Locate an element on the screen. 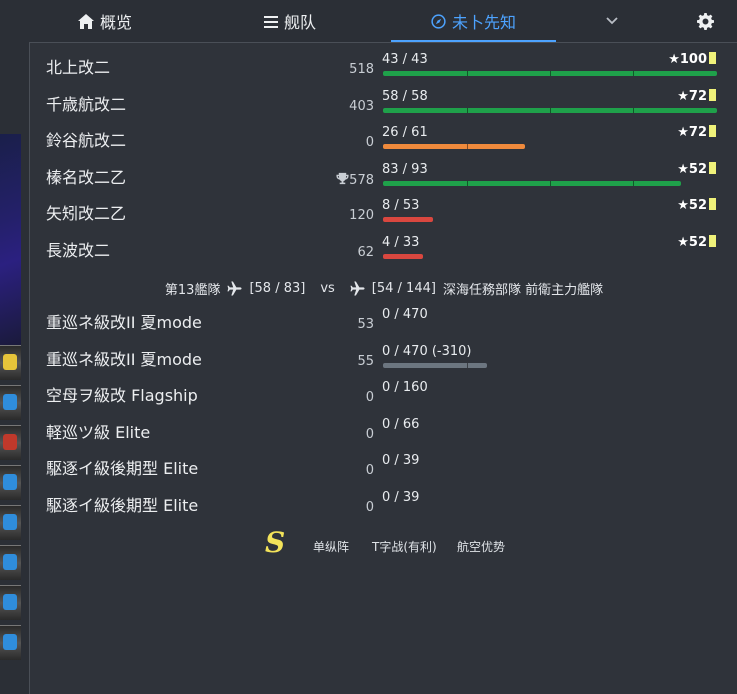  damage-bar is located at coordinates (435, 365).